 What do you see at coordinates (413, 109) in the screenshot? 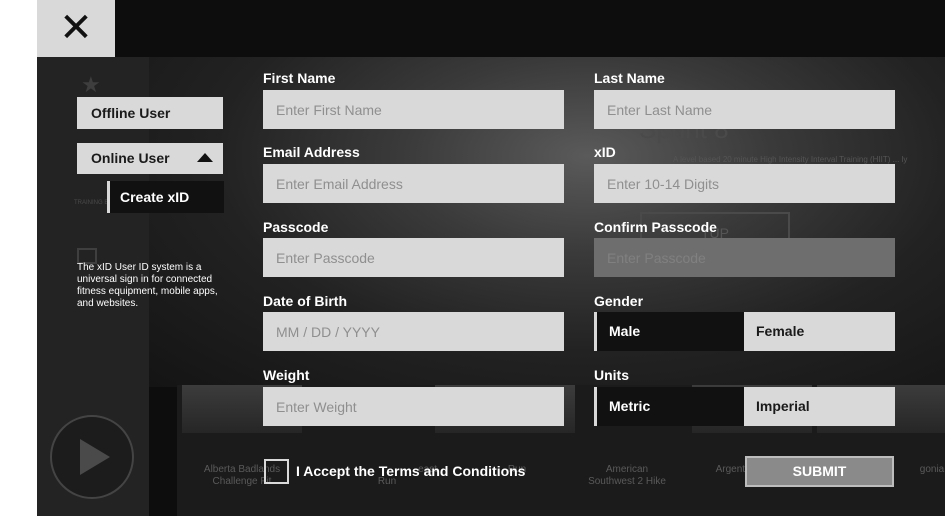
I see `first-name-input` at bounding box center [413, 109].